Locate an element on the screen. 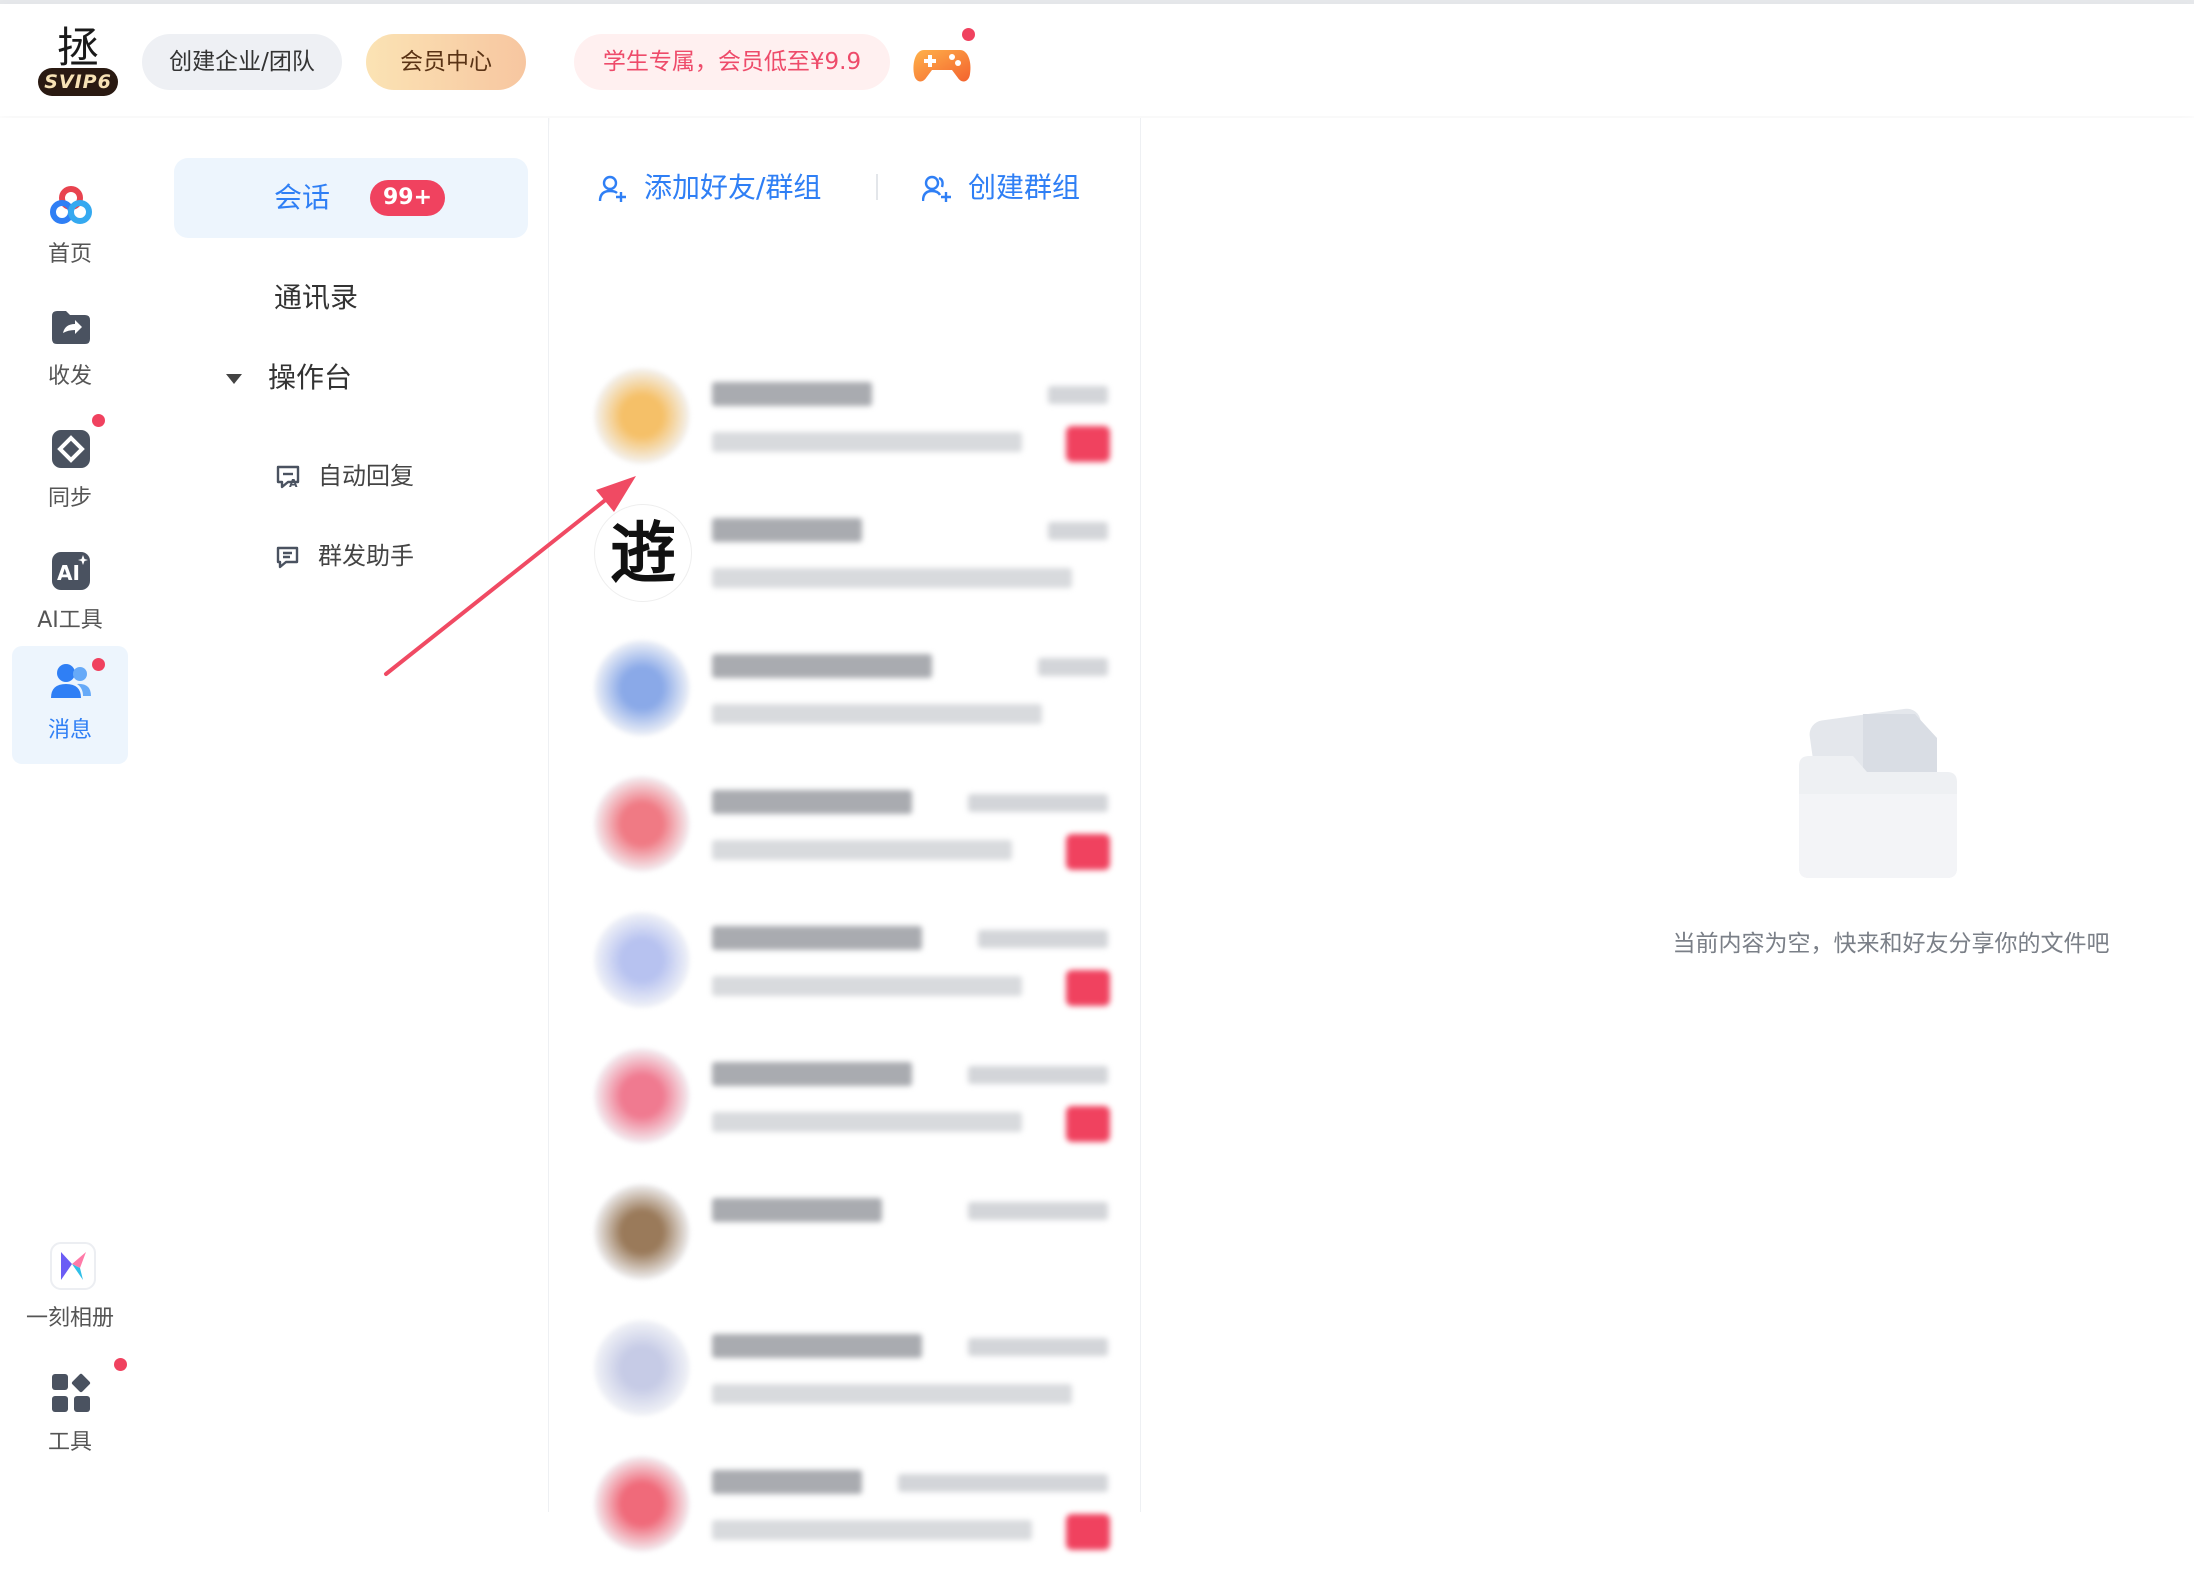 This screenshot has height=1574, width=2194. sidebar-item-sync: 同步 is located at coordinates (70, 473).